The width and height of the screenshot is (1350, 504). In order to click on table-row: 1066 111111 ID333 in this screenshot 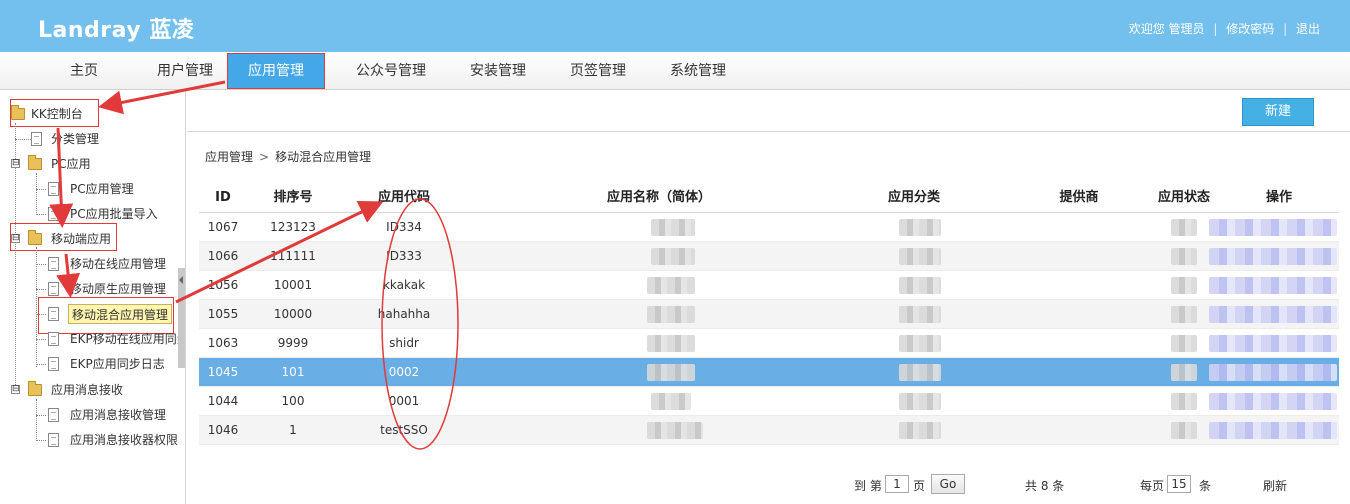, I will do `click(769, 256)`.